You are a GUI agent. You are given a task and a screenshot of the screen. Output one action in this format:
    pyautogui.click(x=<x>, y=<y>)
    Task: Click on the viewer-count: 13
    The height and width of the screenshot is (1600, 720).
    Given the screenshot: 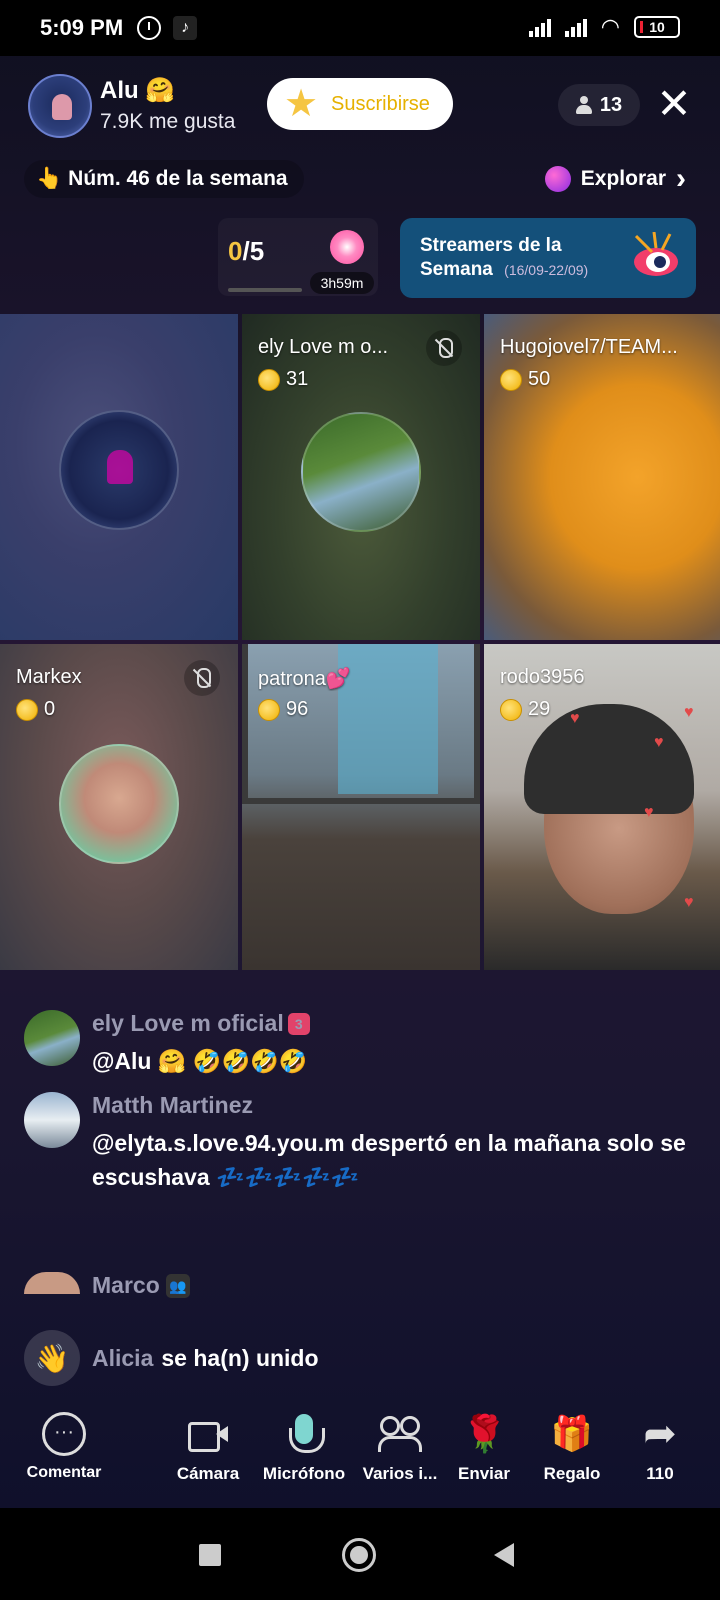 What is the action you would take?
    pyautogui.click(x=611, y=104)
    